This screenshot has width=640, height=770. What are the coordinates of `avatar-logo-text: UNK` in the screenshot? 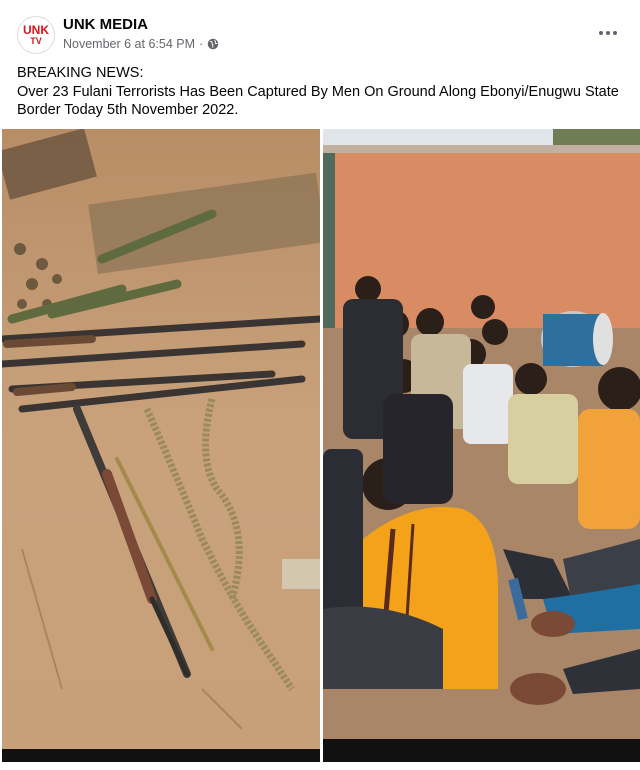 It's located at (36, 30).